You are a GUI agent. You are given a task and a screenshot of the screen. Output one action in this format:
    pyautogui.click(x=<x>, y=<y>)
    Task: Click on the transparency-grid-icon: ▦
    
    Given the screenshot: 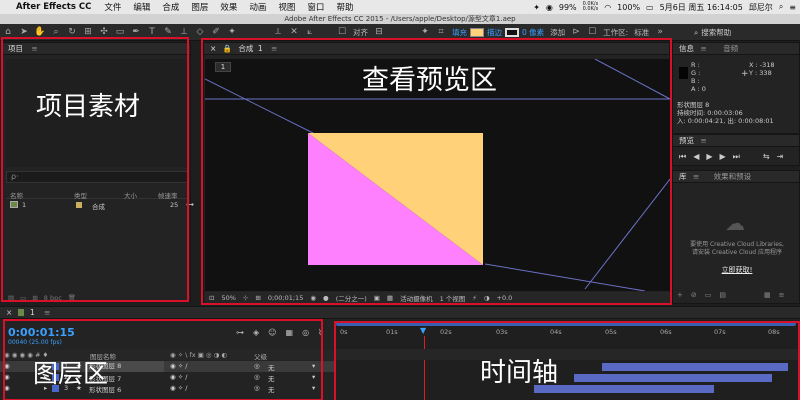 What is the action you would take?
    pyautogui.click(x=390, y=298)
    